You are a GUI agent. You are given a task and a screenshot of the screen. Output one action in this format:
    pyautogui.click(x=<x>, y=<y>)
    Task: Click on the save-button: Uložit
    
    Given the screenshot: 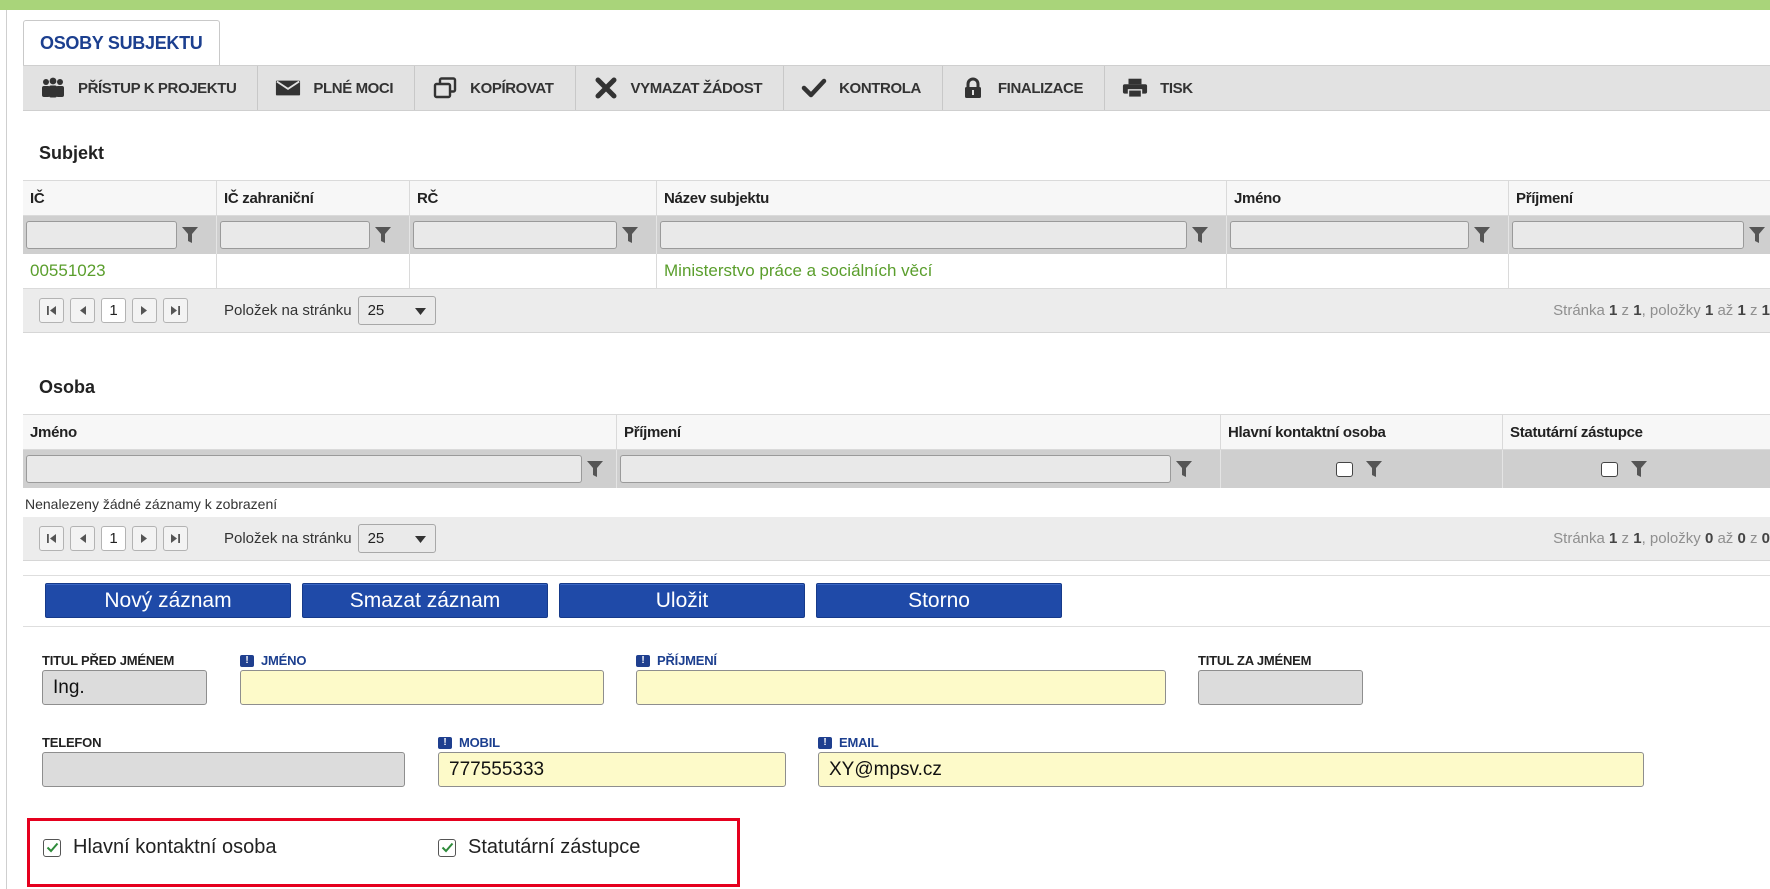 What is the action you would take?
    pyautogui.click(x=682, y=600)
    